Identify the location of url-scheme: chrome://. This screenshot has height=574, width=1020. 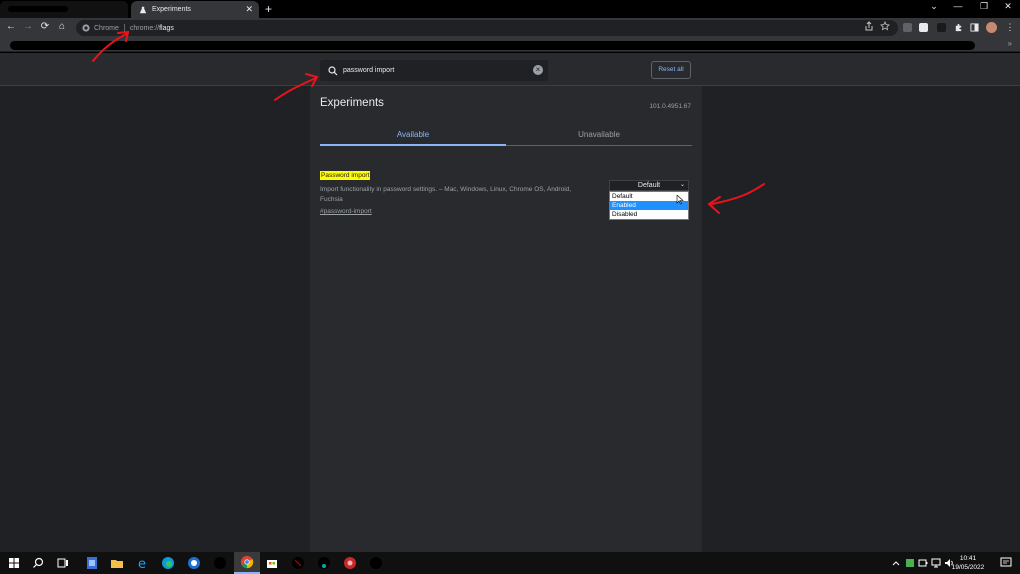
(144, 28).